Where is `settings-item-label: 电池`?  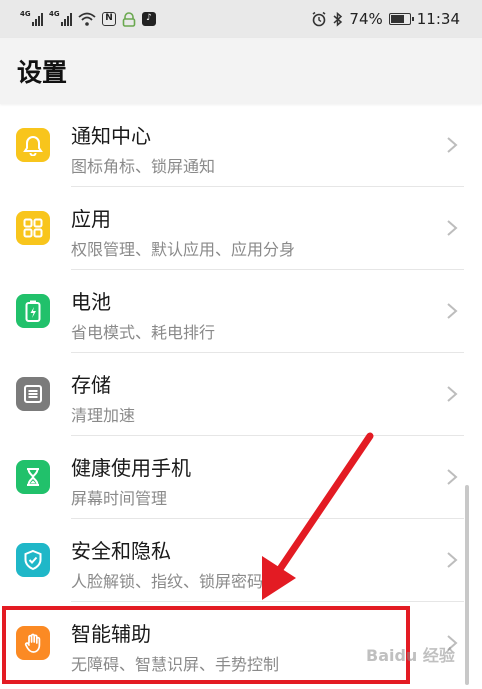
settings-item-label: 电池 is located at coordinates (91, 302).